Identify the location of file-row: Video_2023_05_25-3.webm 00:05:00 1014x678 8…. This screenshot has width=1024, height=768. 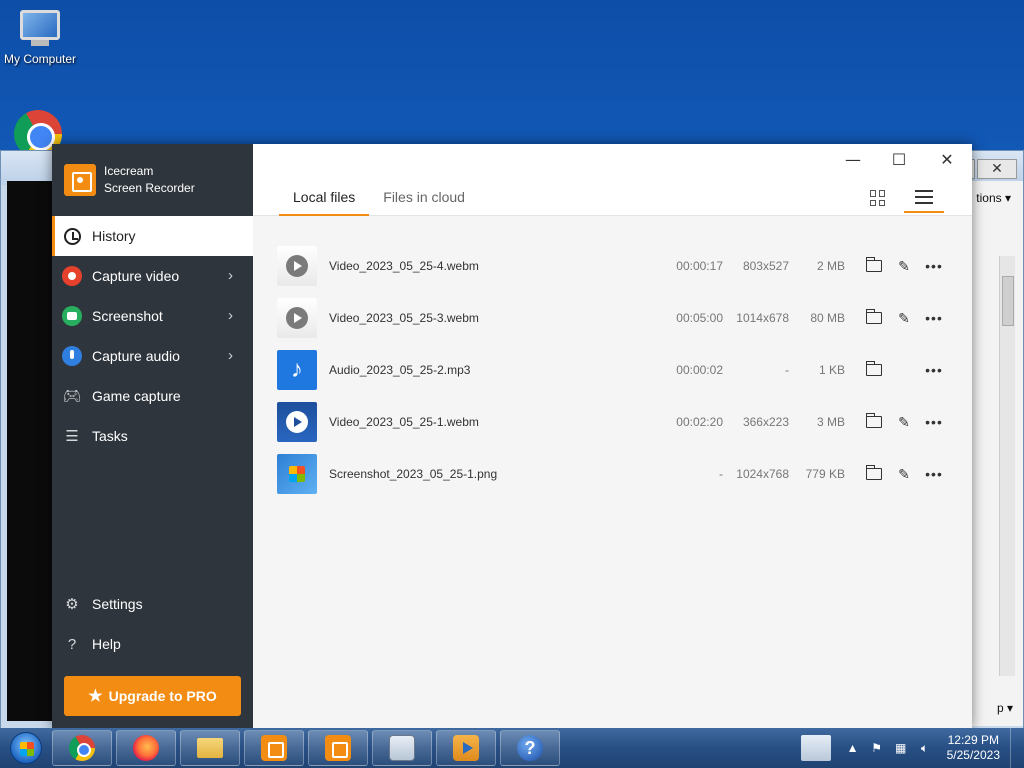
(617, 318).